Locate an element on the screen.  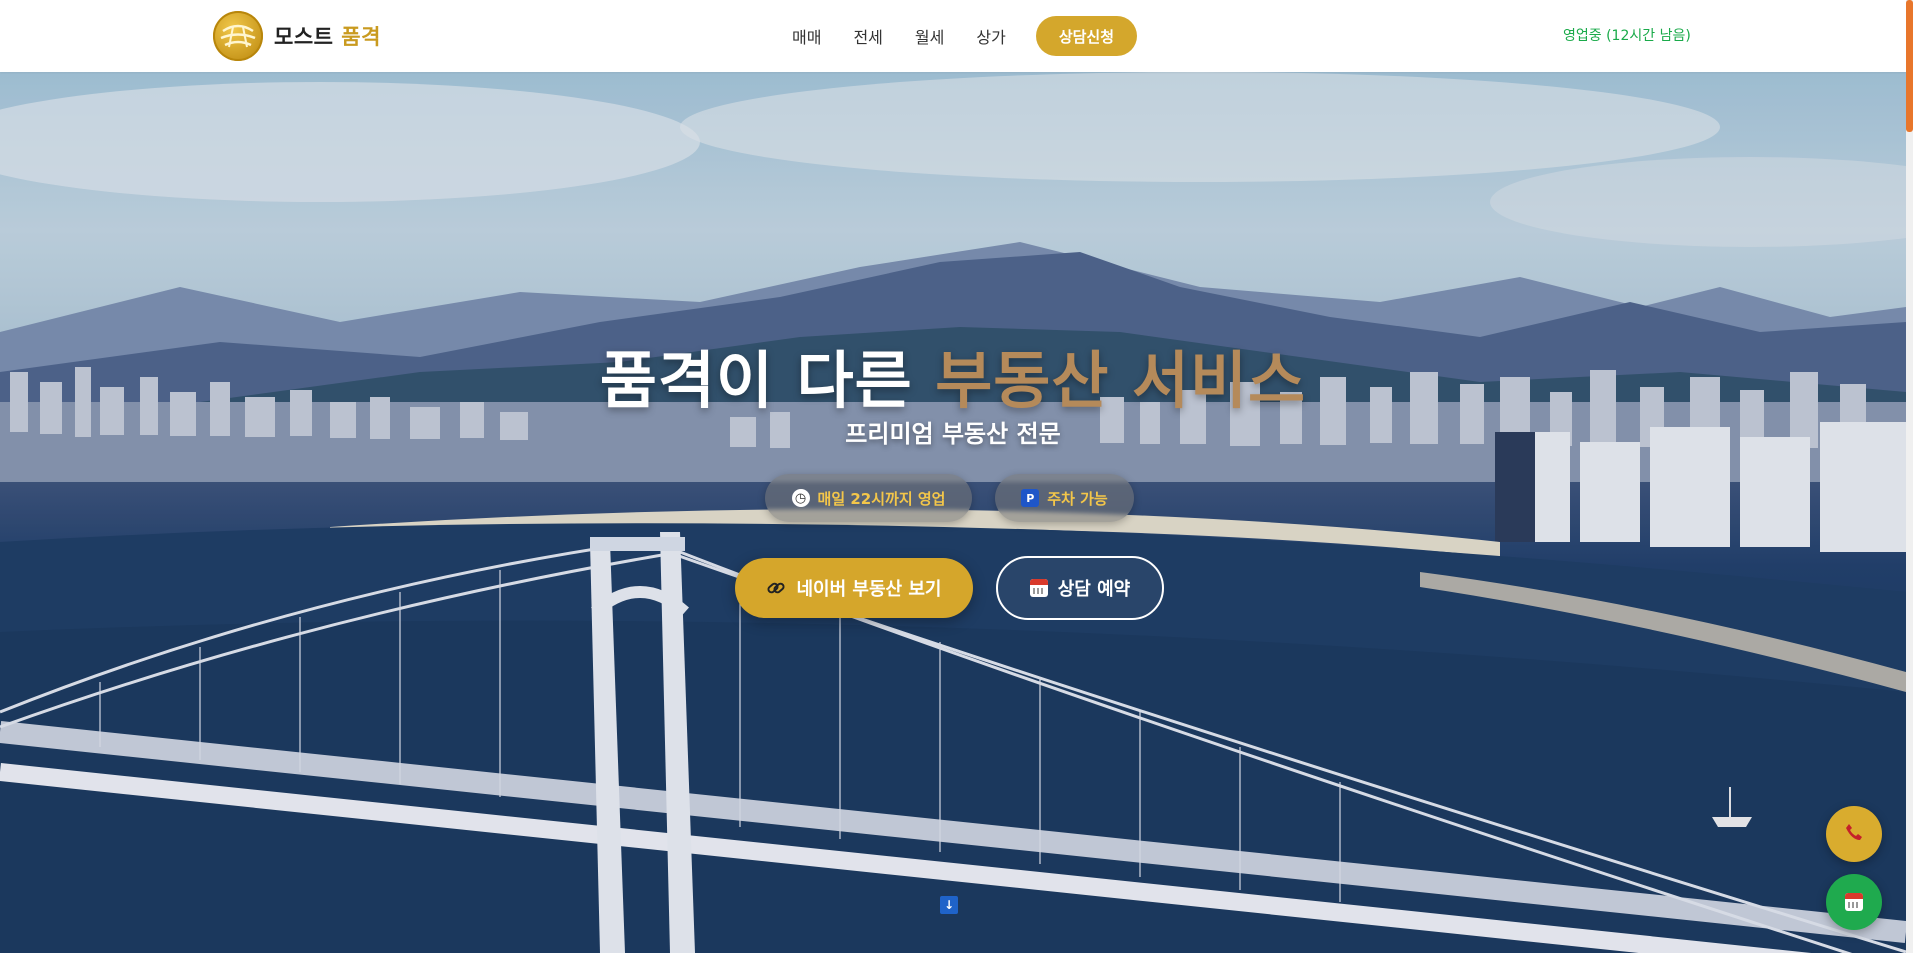
consult-booking-button-label: 상담 예약 is located at coordinates (1094, 589).